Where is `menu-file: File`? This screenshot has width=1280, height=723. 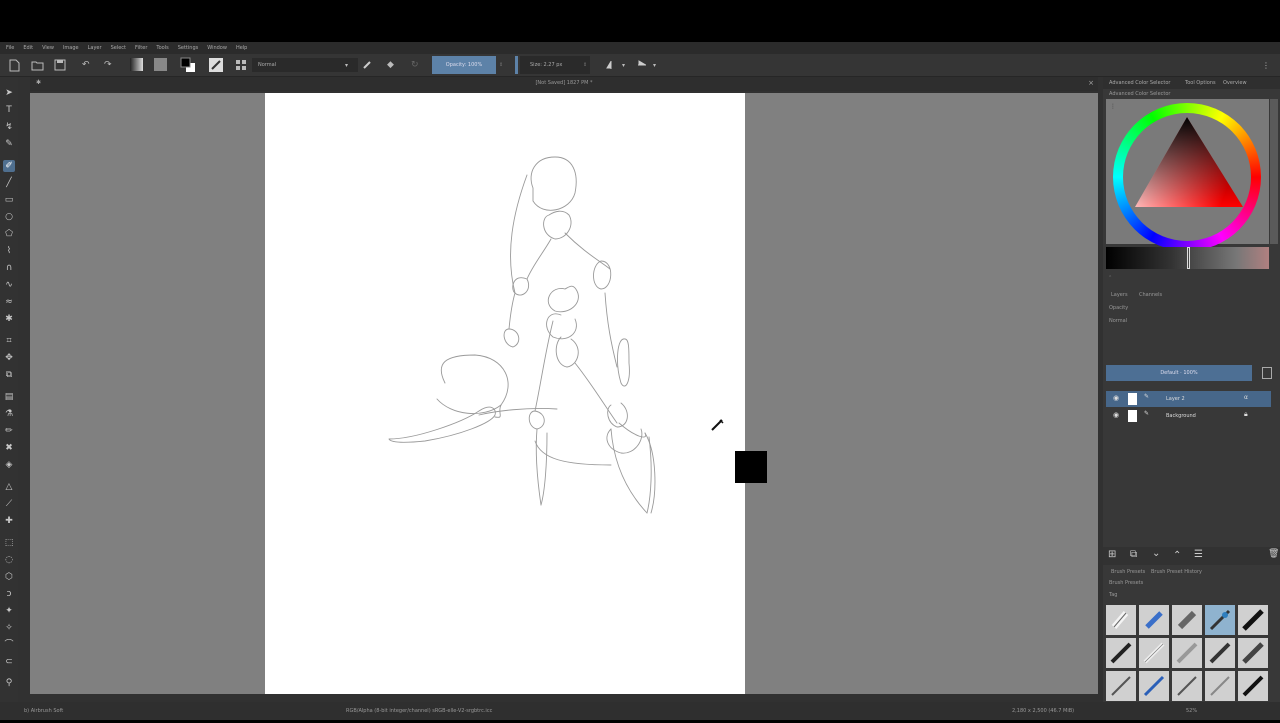 menu-file: File is located at coordinates (10, 48).